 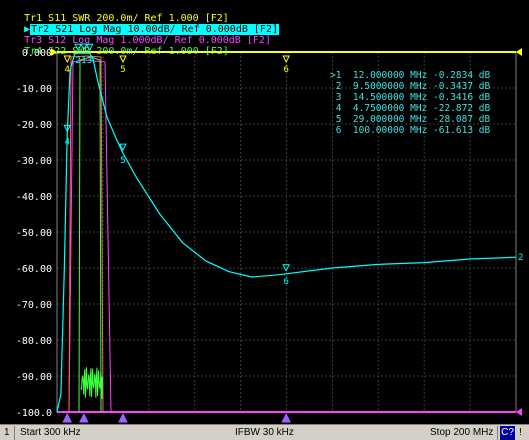 I want to click on marker-row: 5 29.000000 MHz -28.087 dB, so click(x=413, y=119).